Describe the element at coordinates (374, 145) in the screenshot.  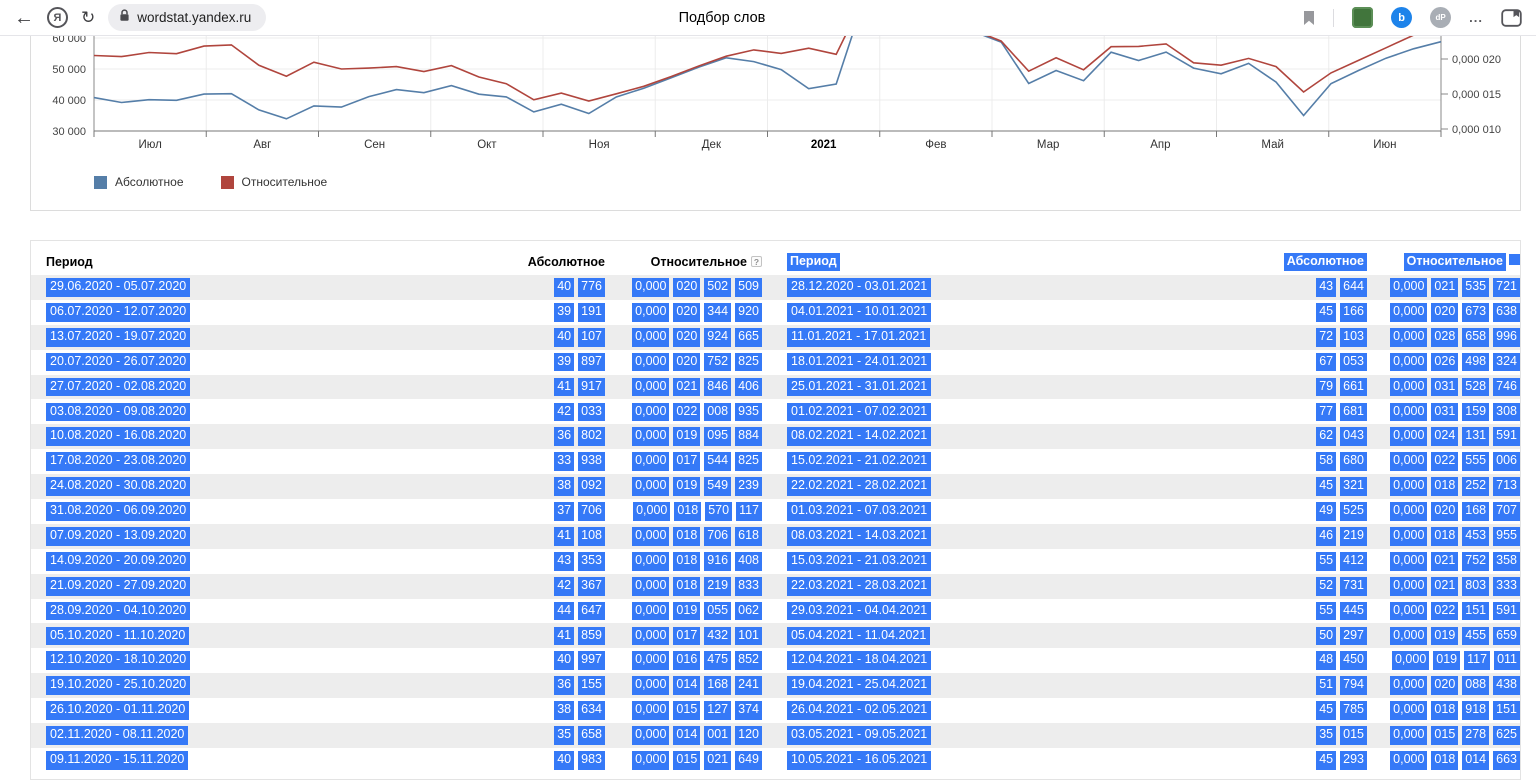
I see `svg-text: Сен` at that location.